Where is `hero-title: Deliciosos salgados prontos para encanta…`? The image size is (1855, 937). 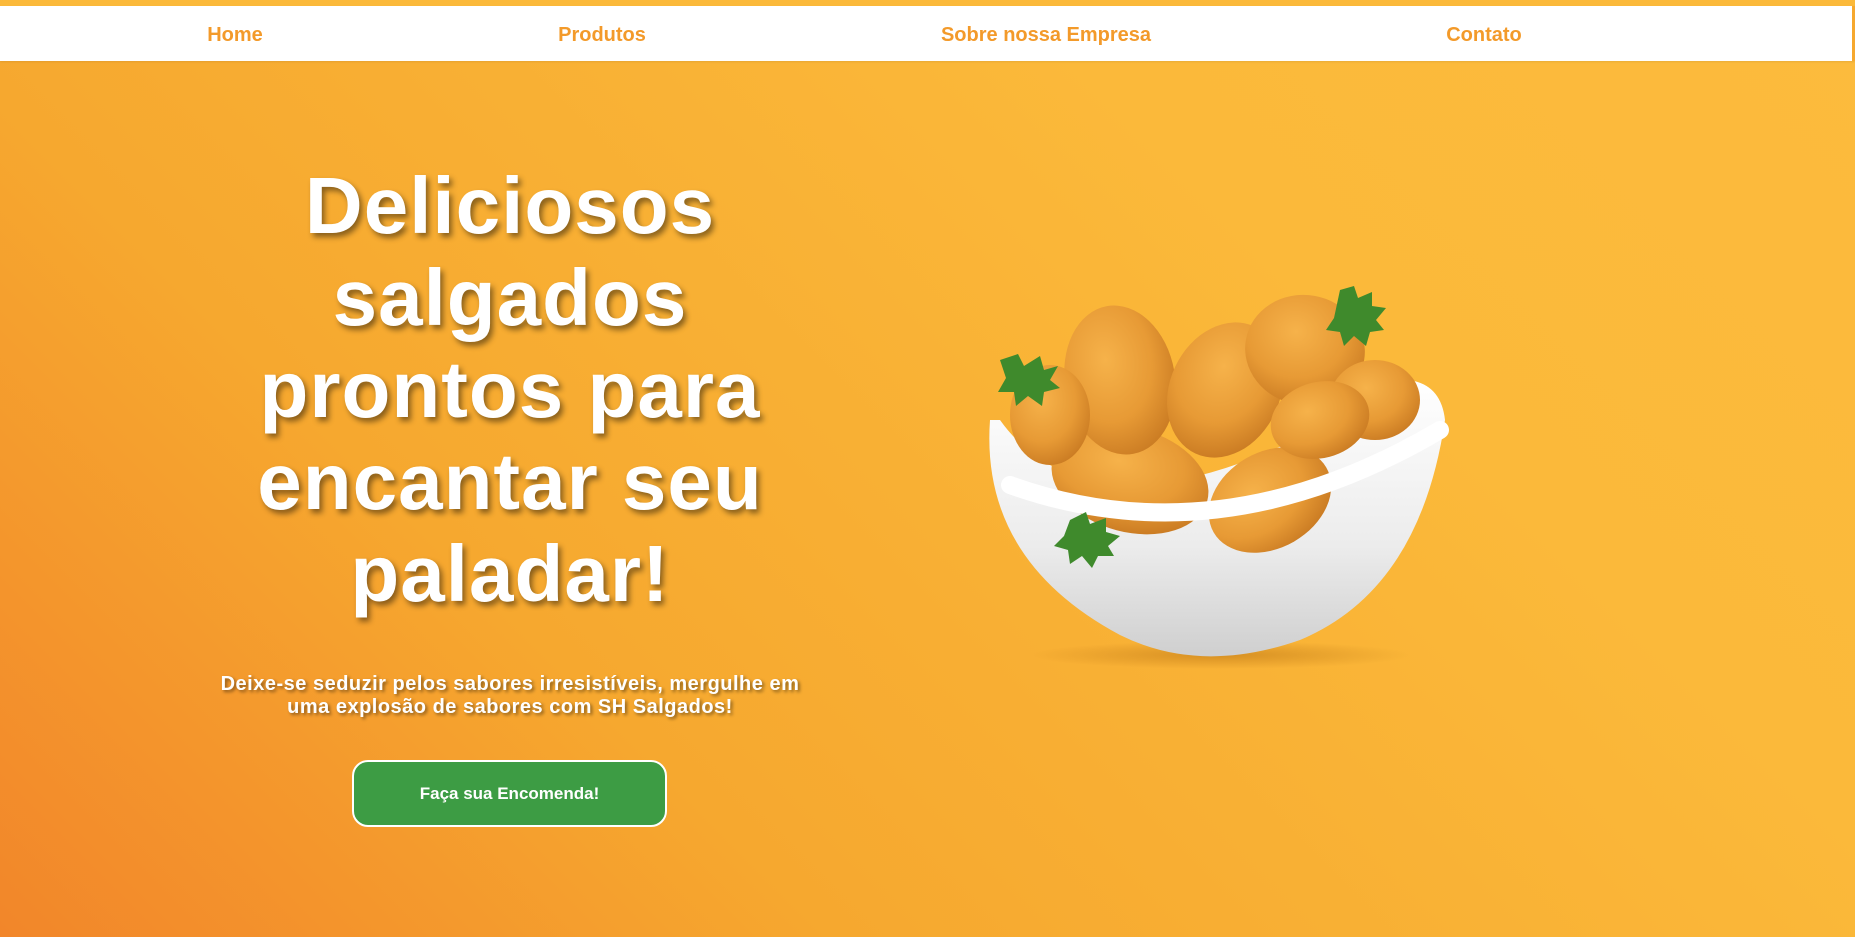 hero-title: Deliciosos salgados prontos para encanta… is located at coordinates (510, 389).